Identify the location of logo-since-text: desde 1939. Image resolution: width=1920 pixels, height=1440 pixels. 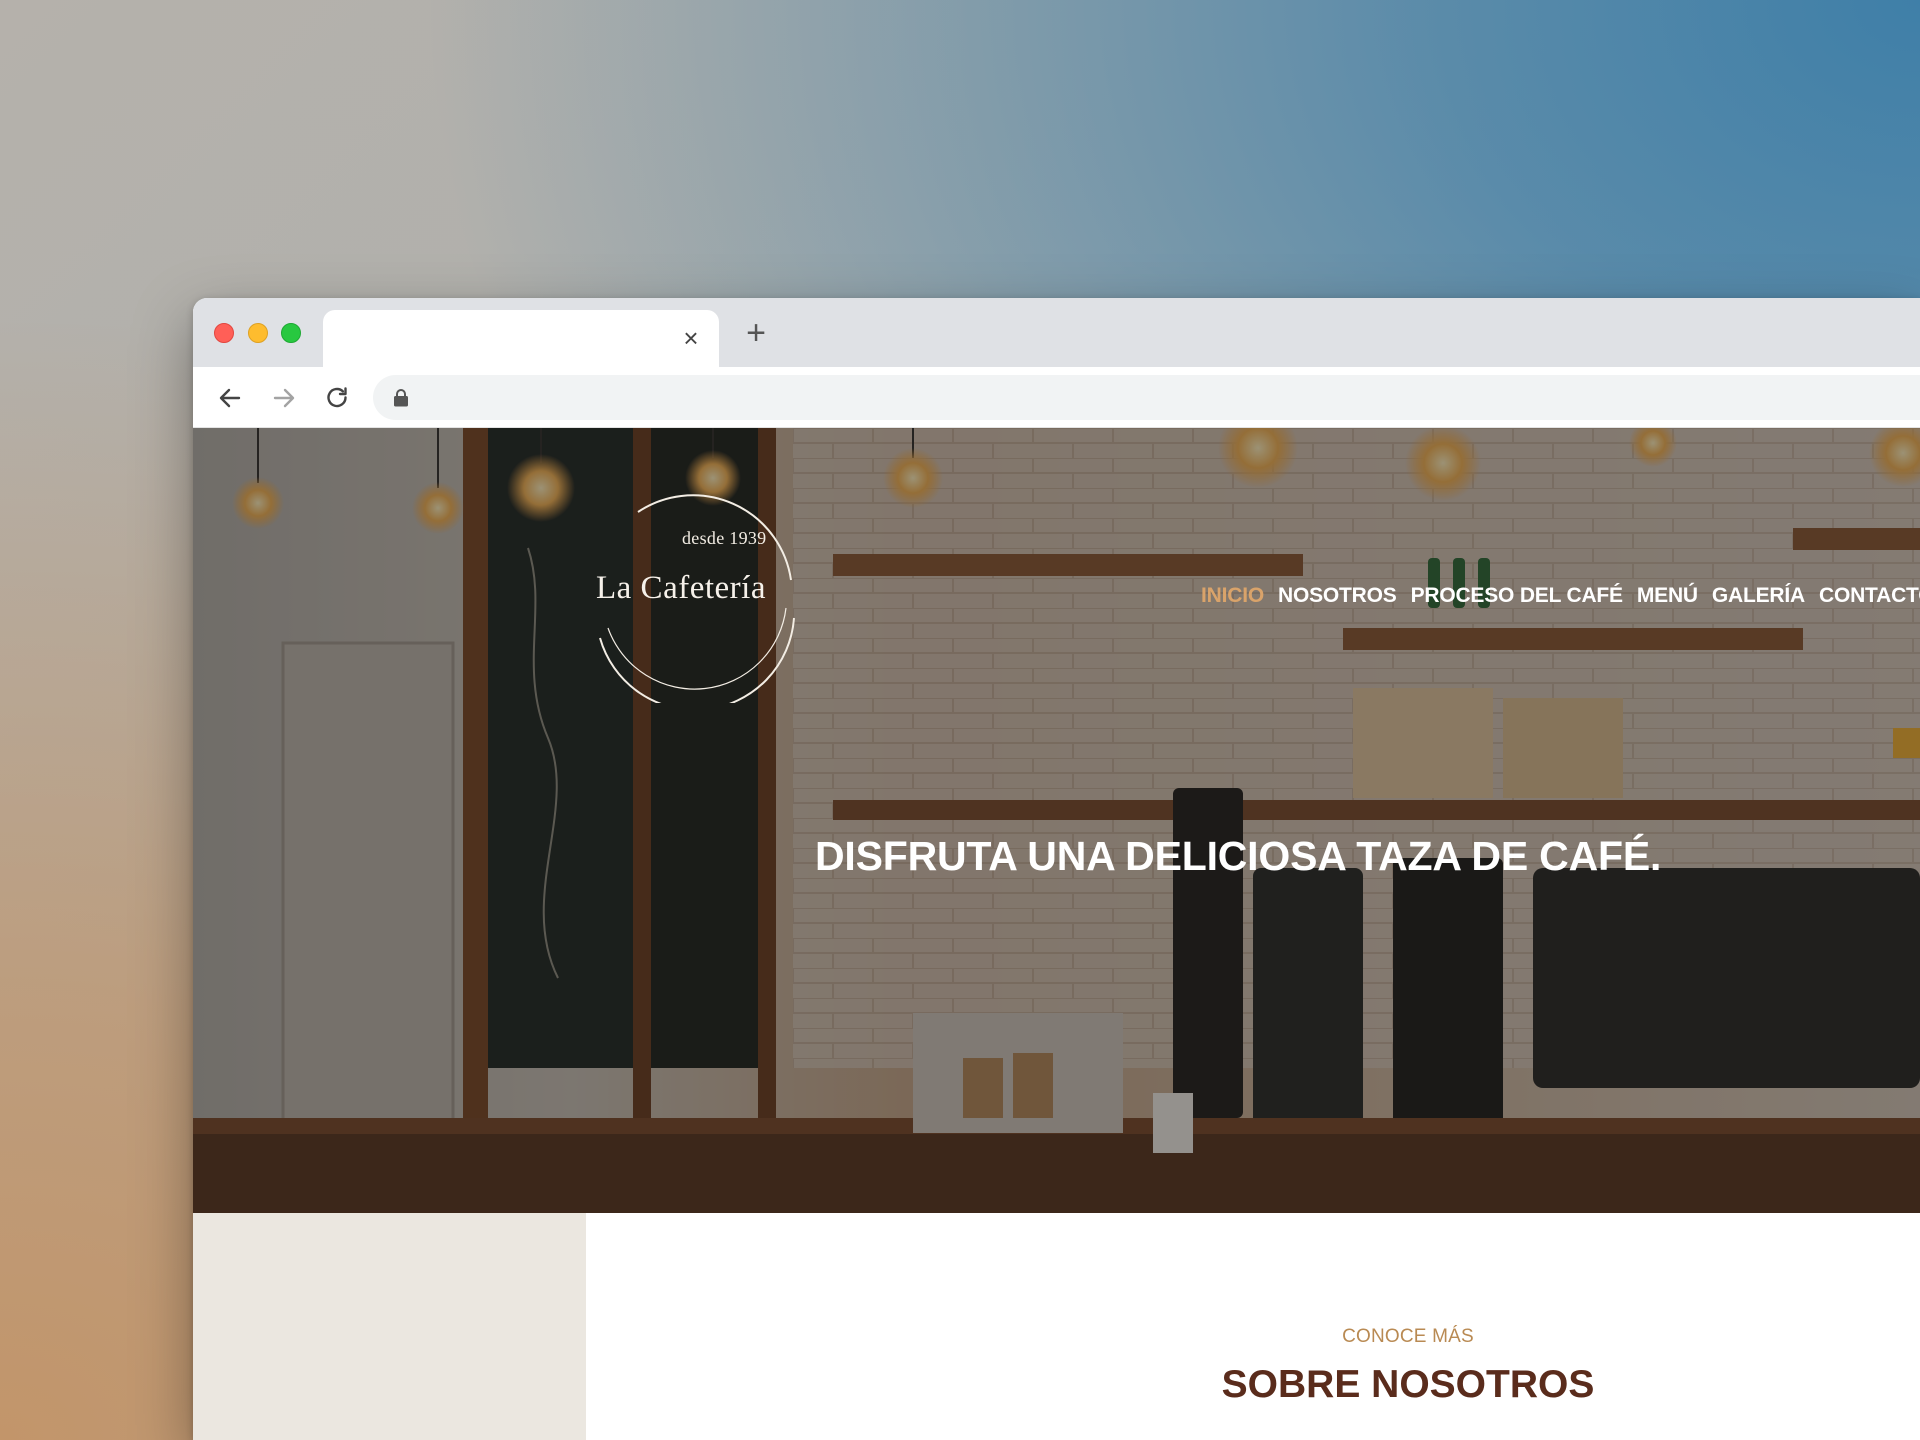
(724, 538).